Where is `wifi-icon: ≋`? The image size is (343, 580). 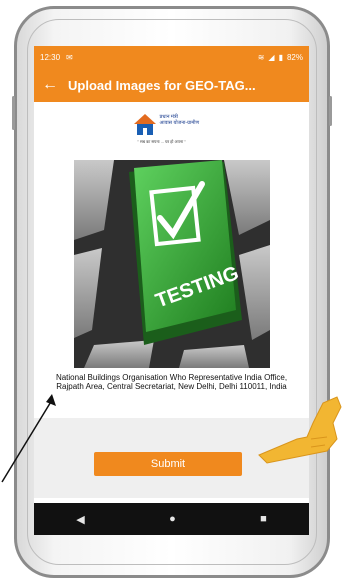 wifi-icon: ≋ is located at coordinates (261, 57).